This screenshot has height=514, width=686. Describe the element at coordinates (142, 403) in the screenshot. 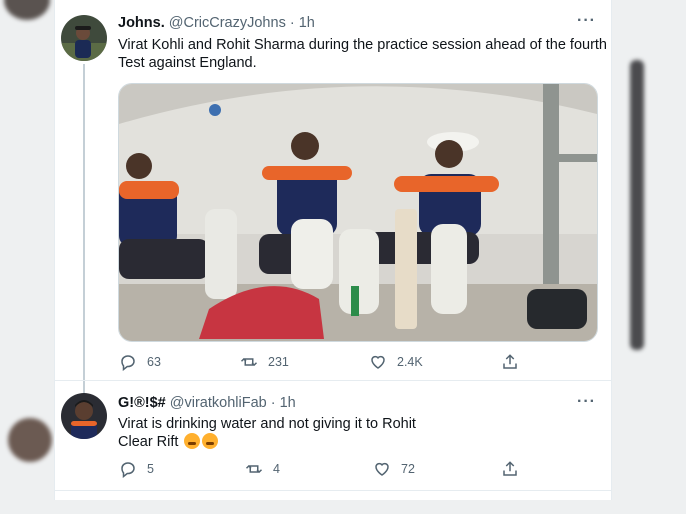

I see `display-name: G!®!$#` at that location.